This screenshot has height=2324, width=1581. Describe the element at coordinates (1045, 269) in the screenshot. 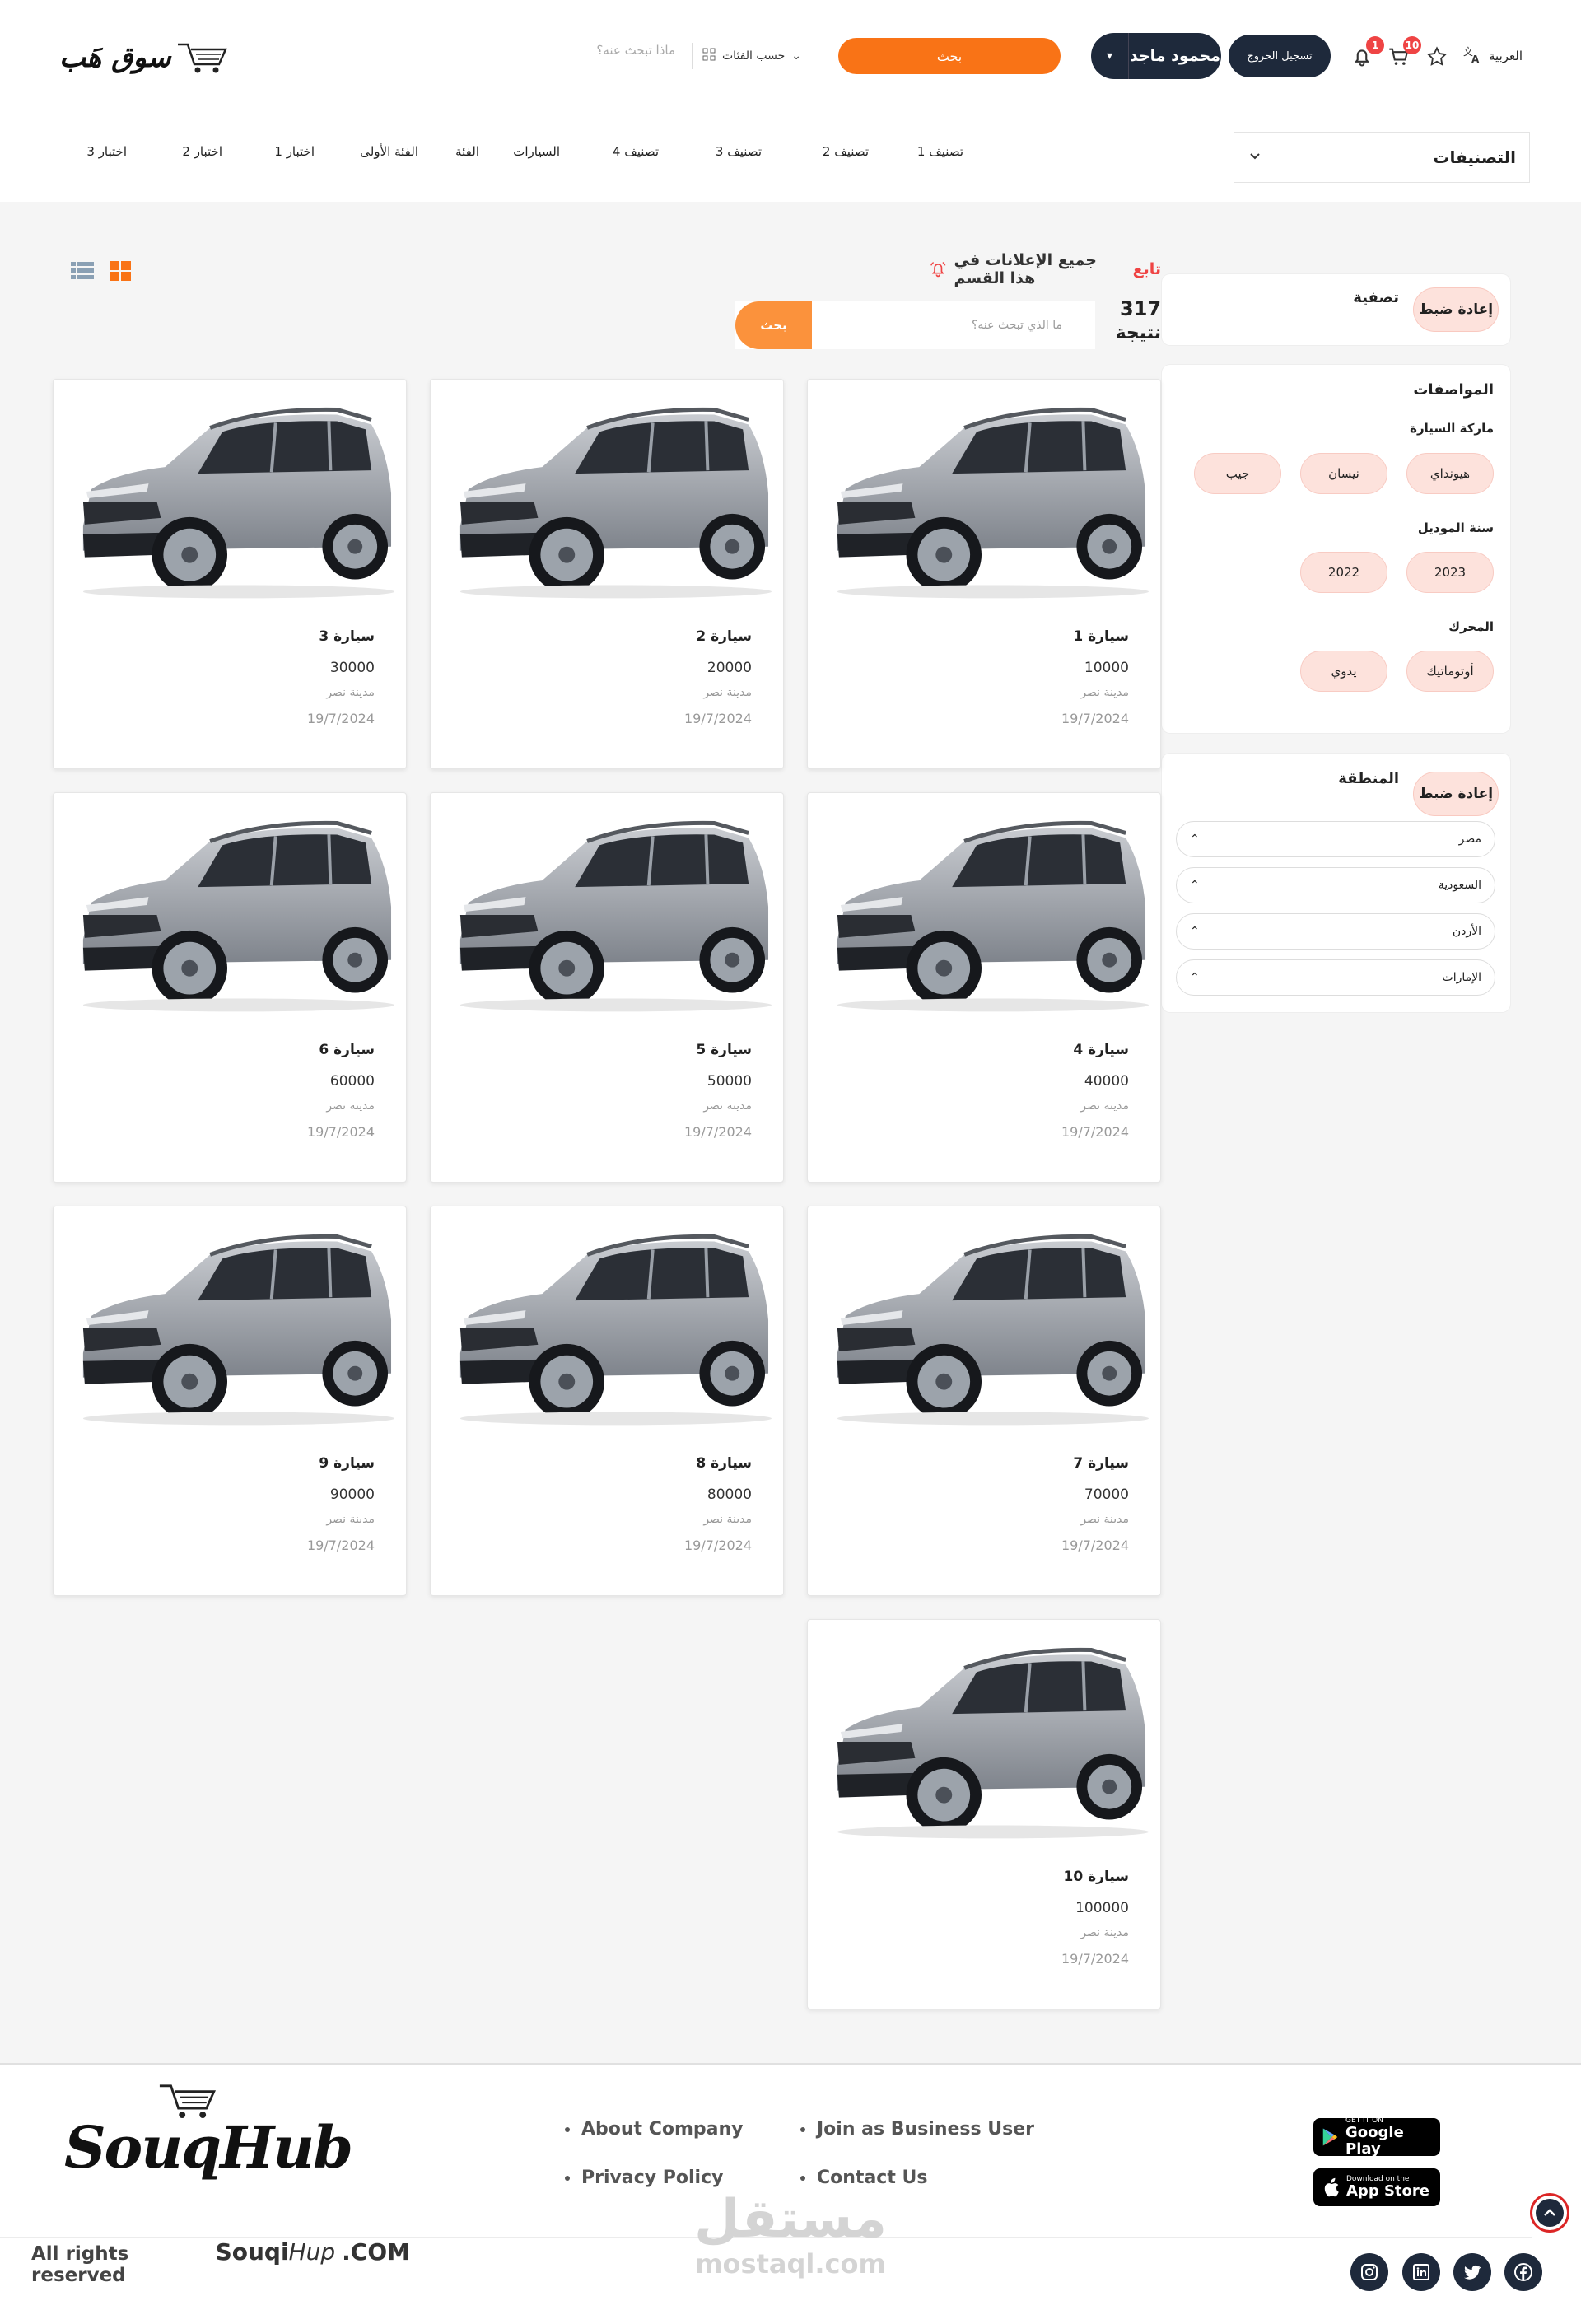

I see `follow-section-link: جميع الإعلانات في هذا القسم تابع` at that location.